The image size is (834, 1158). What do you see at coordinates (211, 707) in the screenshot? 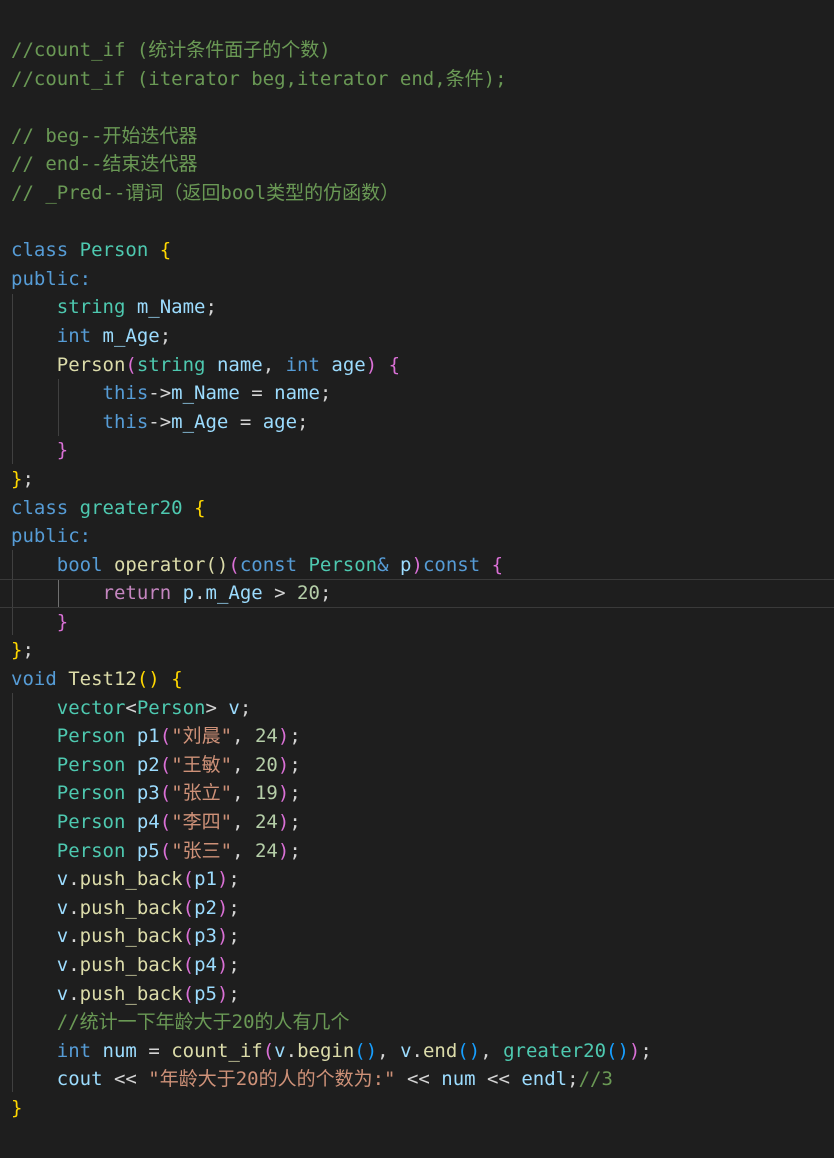
I see `code-token: >` at bounding box center [211, 707].